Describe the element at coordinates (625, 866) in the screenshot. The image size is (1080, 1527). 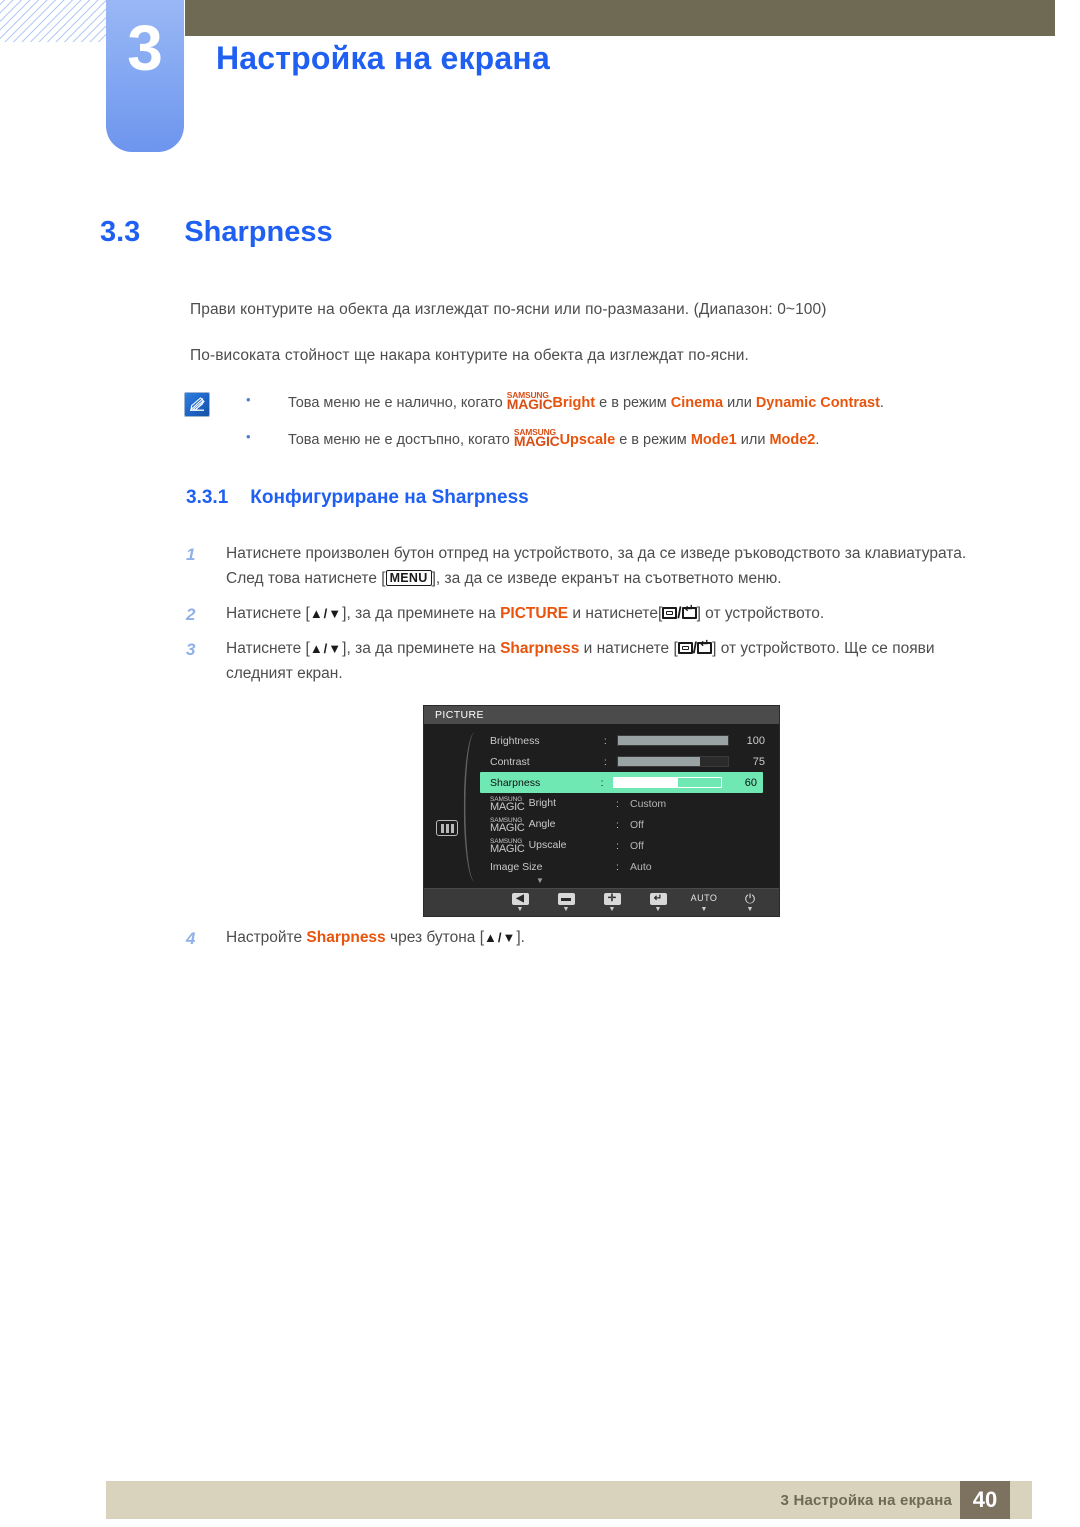
I see `osd-row-image-size: Image Size : Auto` at that location.